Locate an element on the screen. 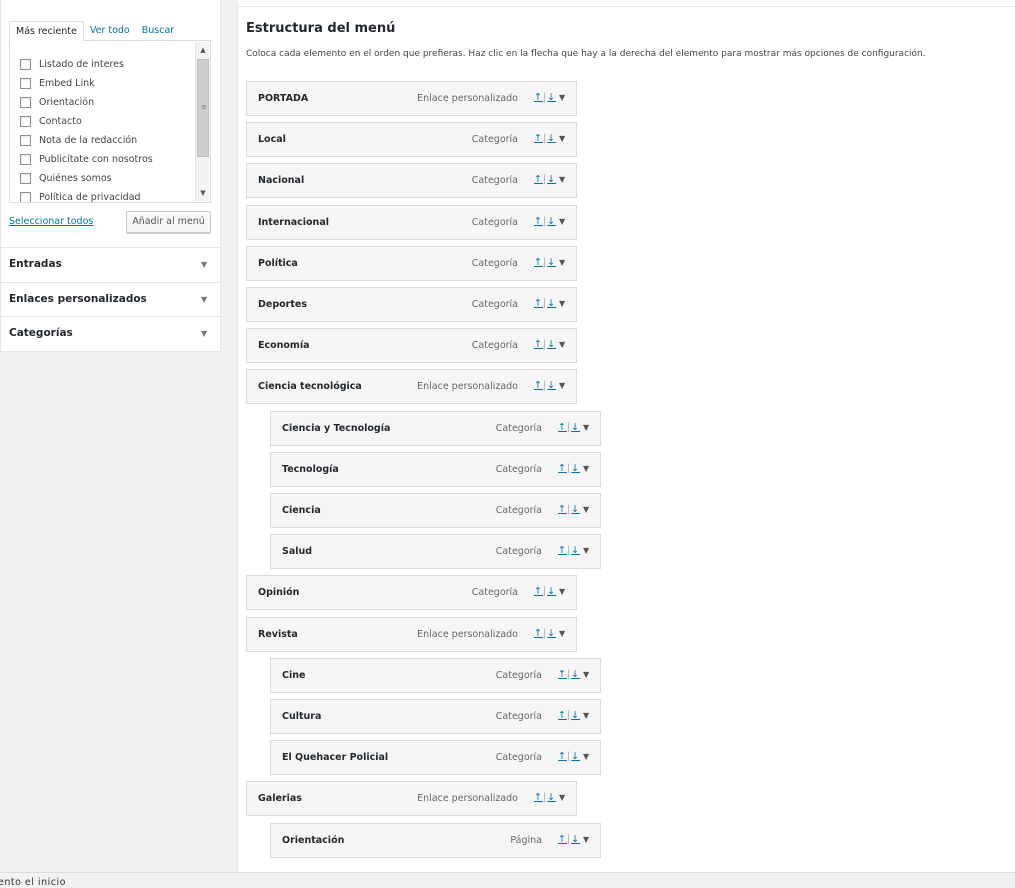  menu-item: Revista Enlace personalizado ↑|↓ ▼ is located at coordinates (411, 634).